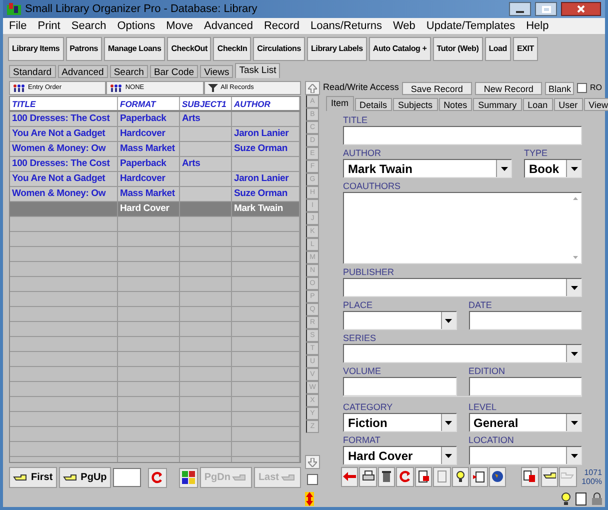 The width and height of the screenshot is (608, 510). I want to click on nav-button: First, so click(33, 477).